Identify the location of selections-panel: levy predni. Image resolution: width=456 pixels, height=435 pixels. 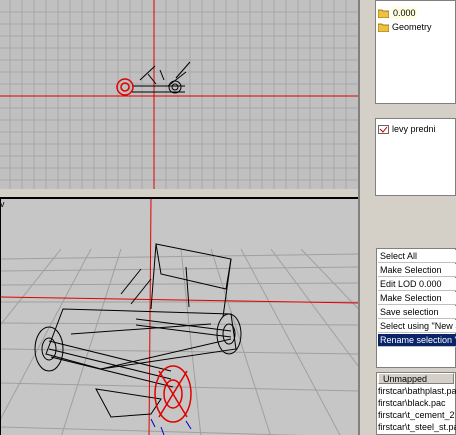
(415, 157).